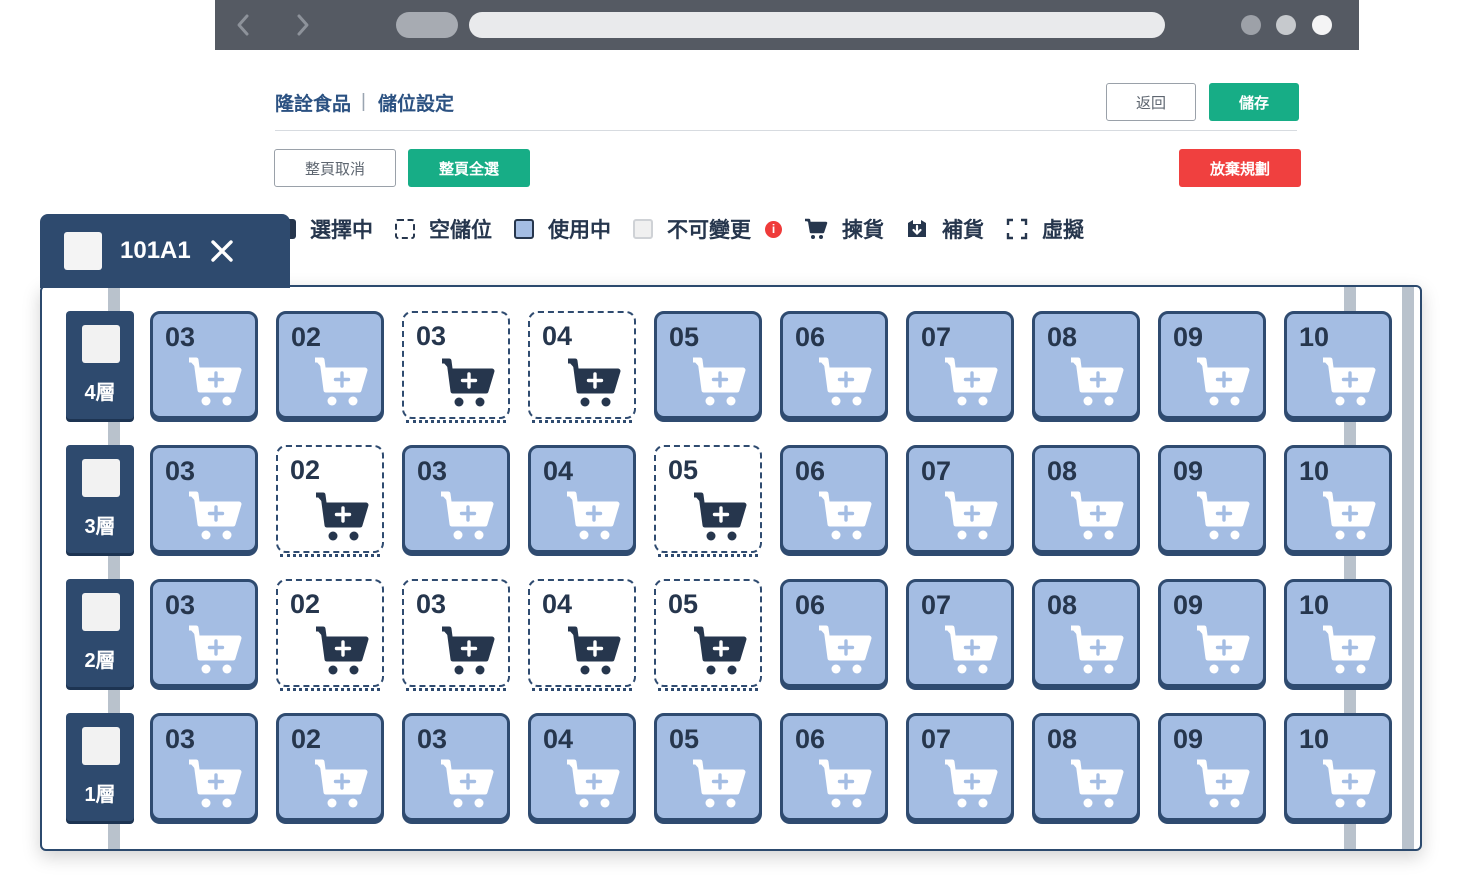  I want to click on legend-virtual: 虛擬, so click(1045, 229).